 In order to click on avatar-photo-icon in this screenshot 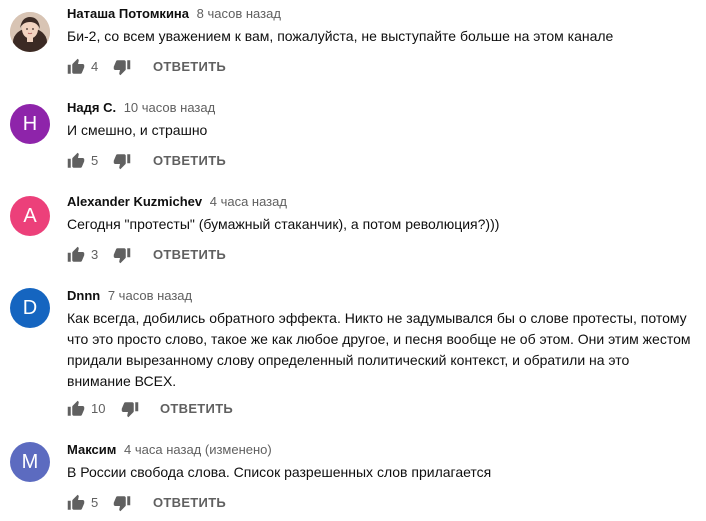, I will do `click(30, 32)`.